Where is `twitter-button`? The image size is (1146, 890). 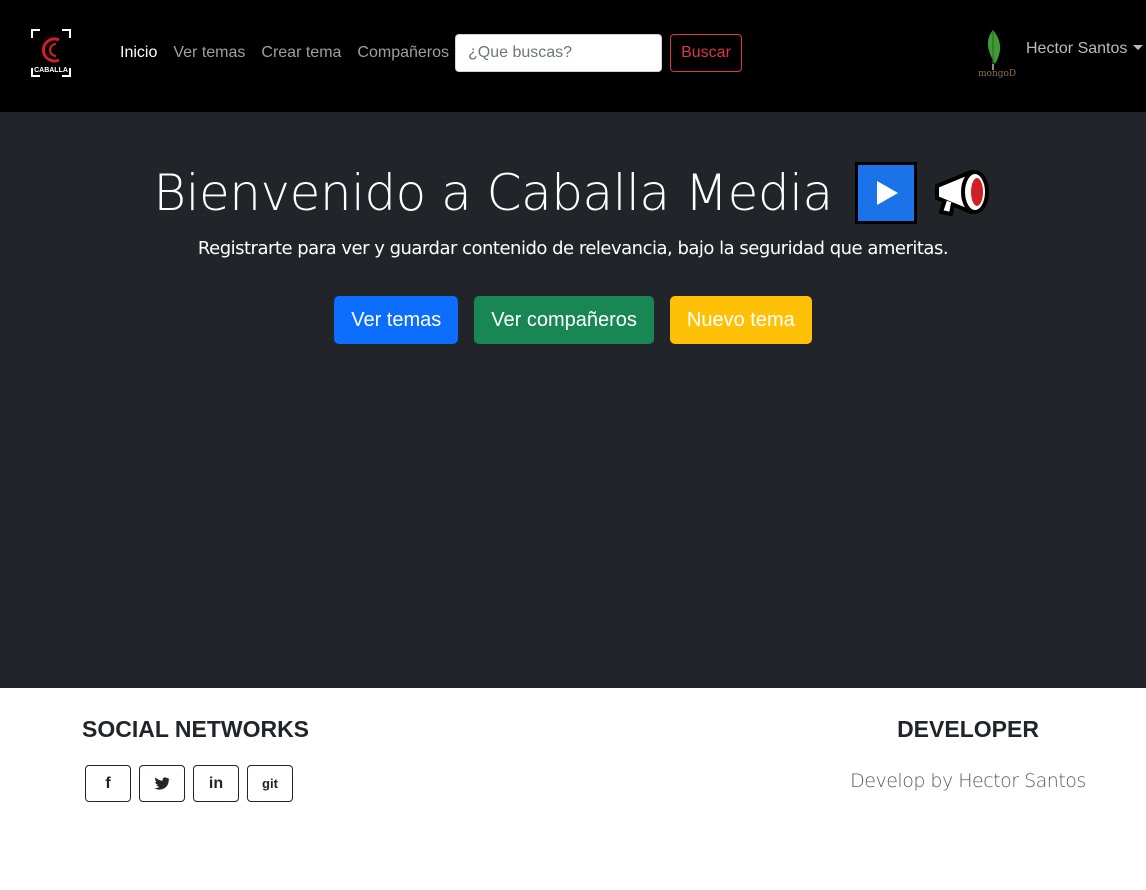 twitter-button is located at coordinates (162, 783).